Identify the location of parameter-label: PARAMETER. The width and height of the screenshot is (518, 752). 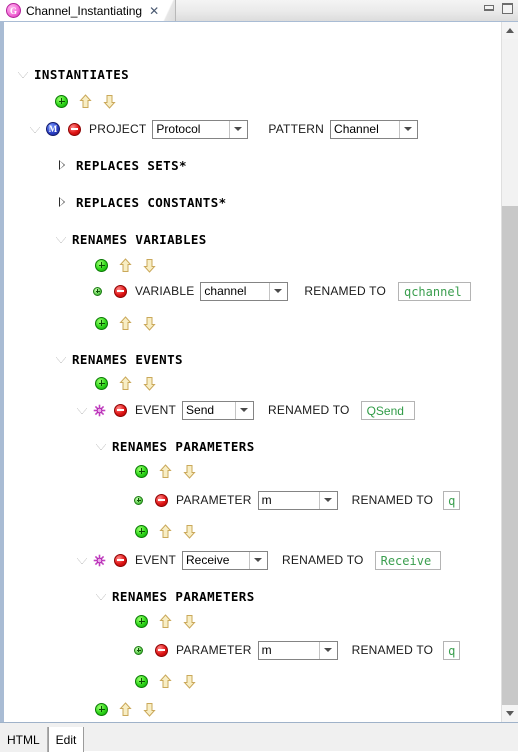
(214, 500).